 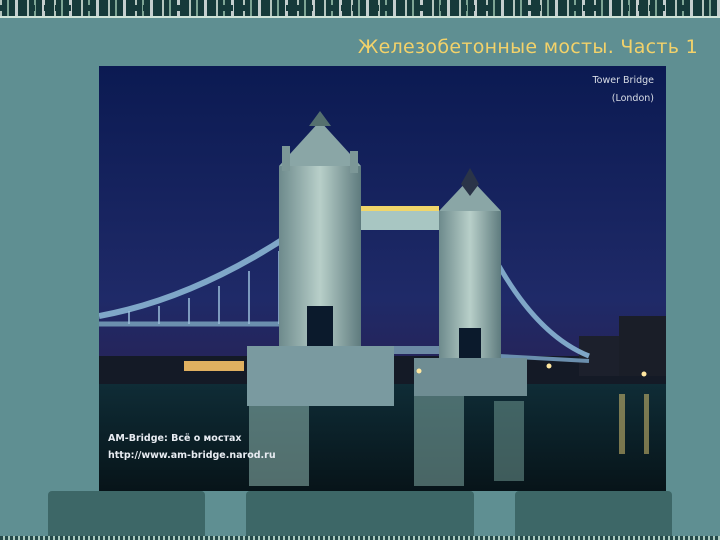 What do you see at coordinates (175, 438) in the screenshot?
I see `photo-credit-site: AM-Bridge: Всё о мостах` at bounding box center [175, 438].